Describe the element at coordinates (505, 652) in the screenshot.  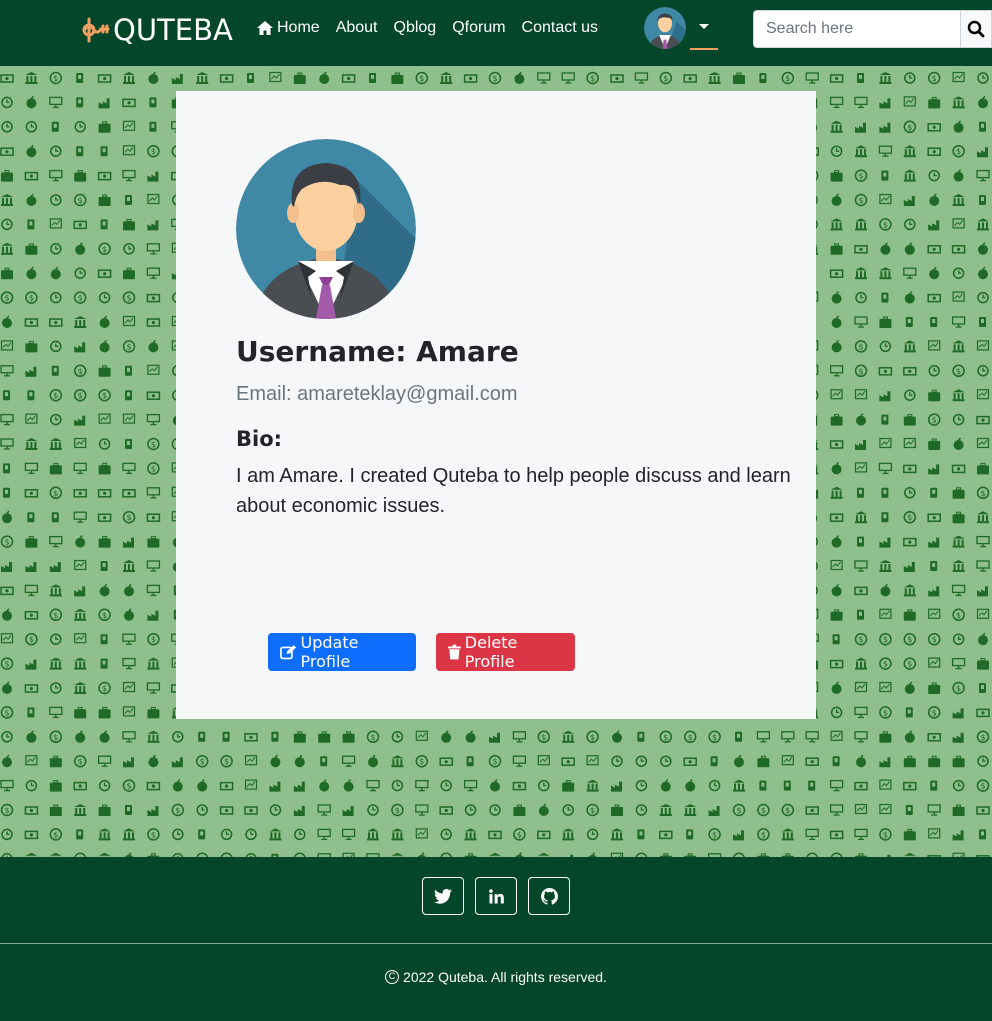
I see `delete-profile-button: Delete Profile` at that location.